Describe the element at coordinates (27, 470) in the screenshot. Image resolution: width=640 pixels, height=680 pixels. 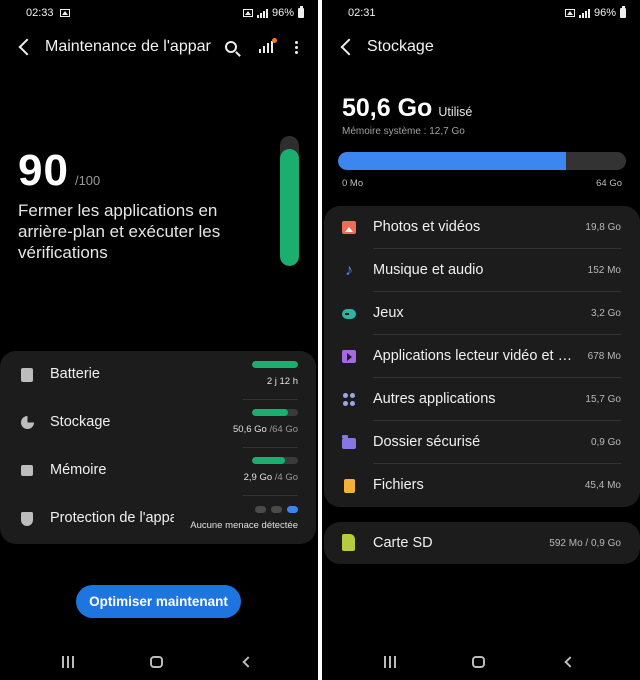
I see `memory-chip-icon` at that location.